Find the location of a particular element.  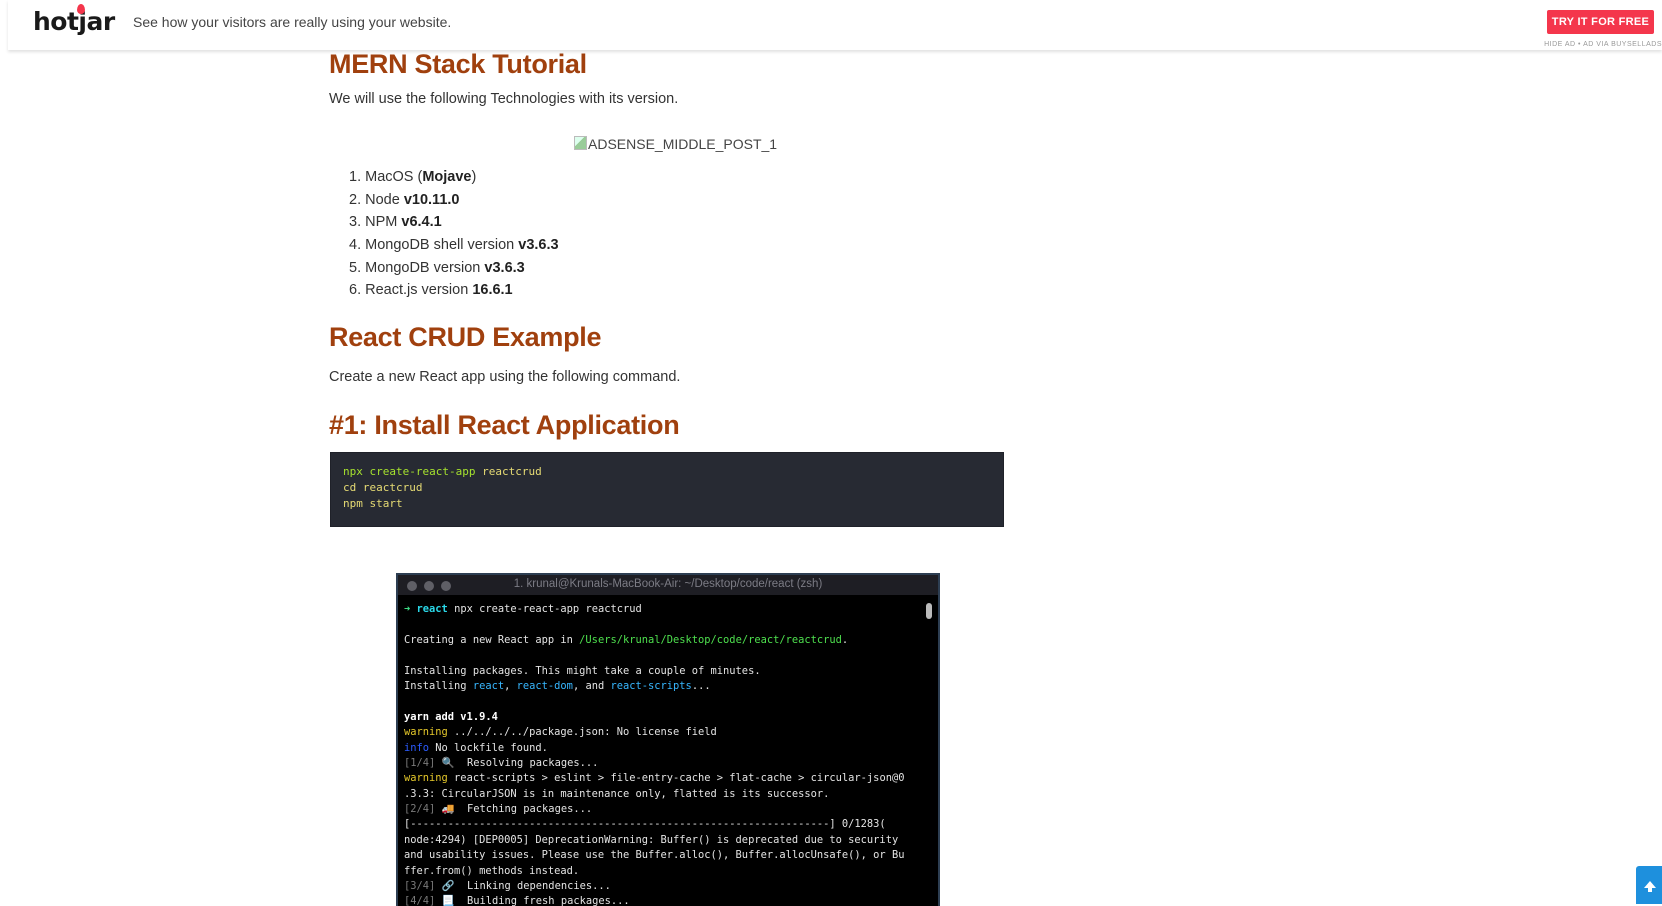

tech-value: 16.6.1 is located at coordinates (492, 290).